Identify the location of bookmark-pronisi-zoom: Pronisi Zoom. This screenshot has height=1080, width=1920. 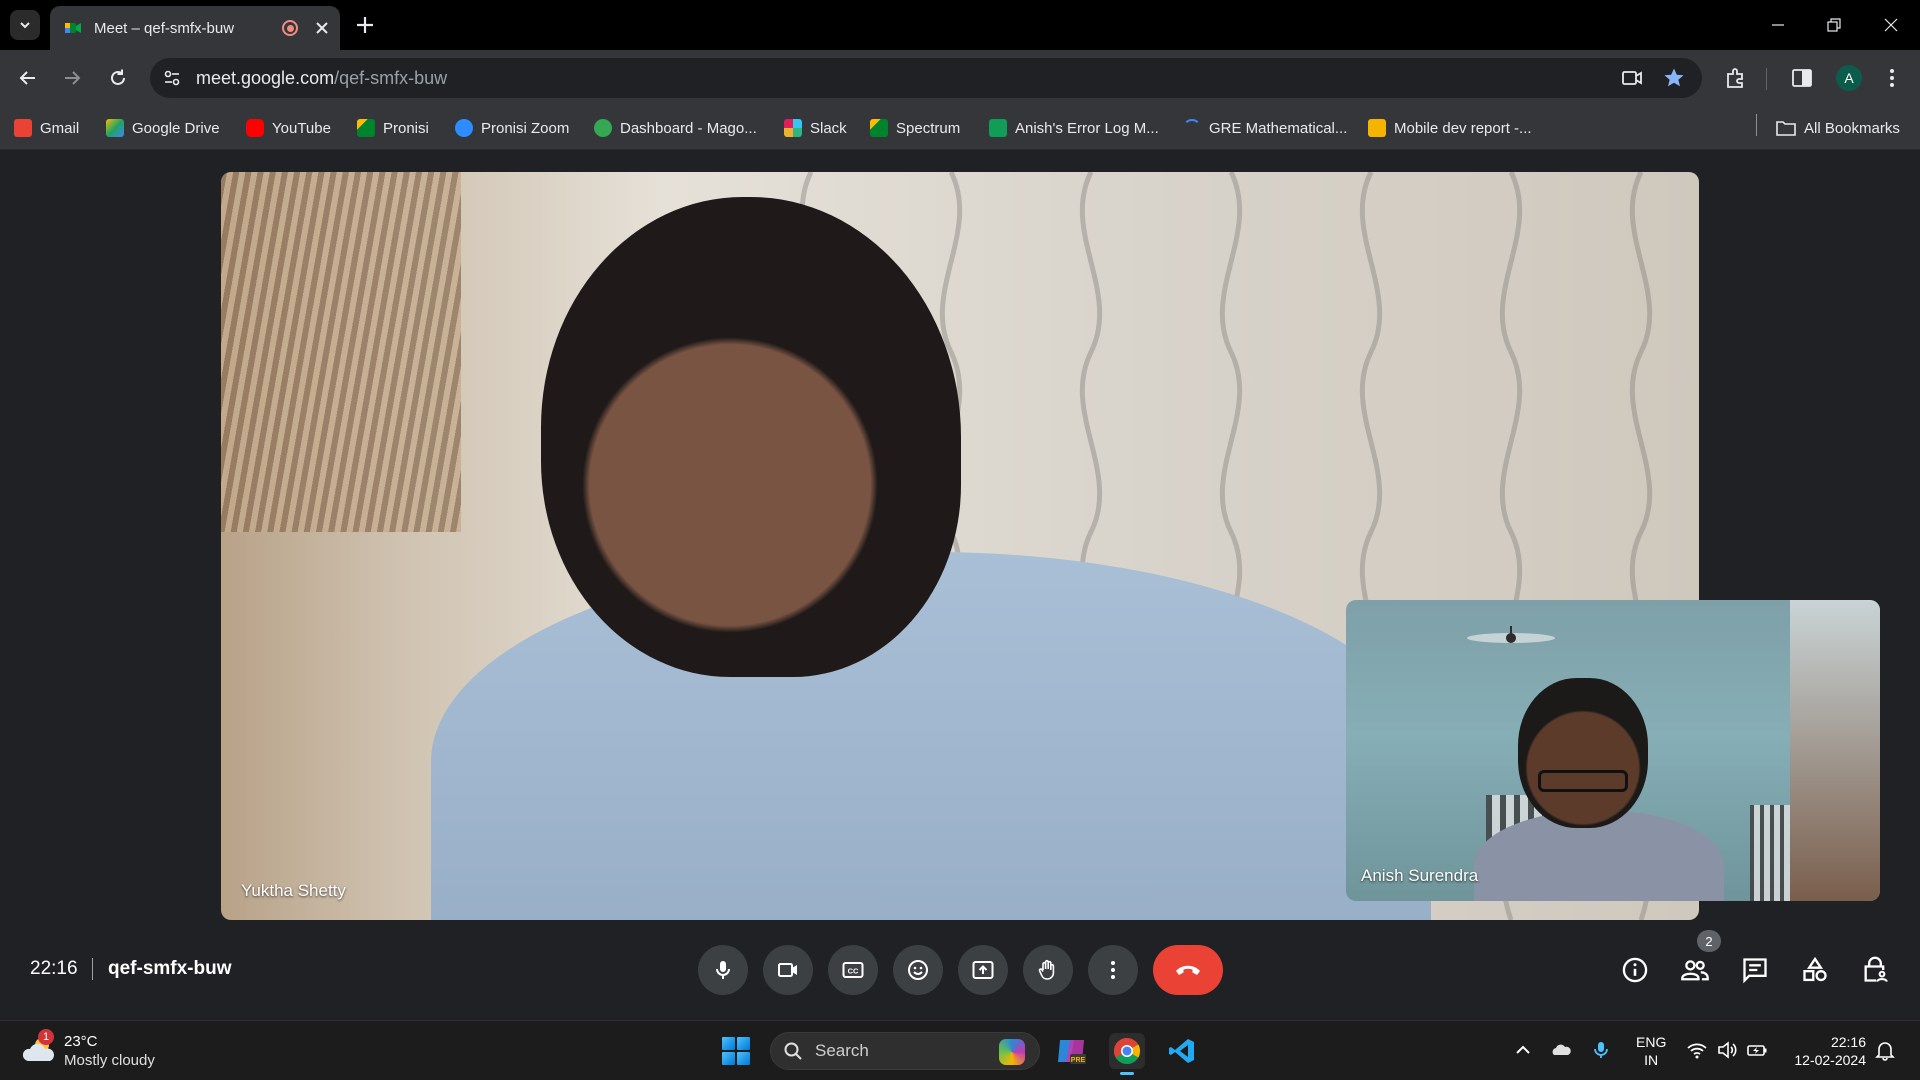
(512, 128).